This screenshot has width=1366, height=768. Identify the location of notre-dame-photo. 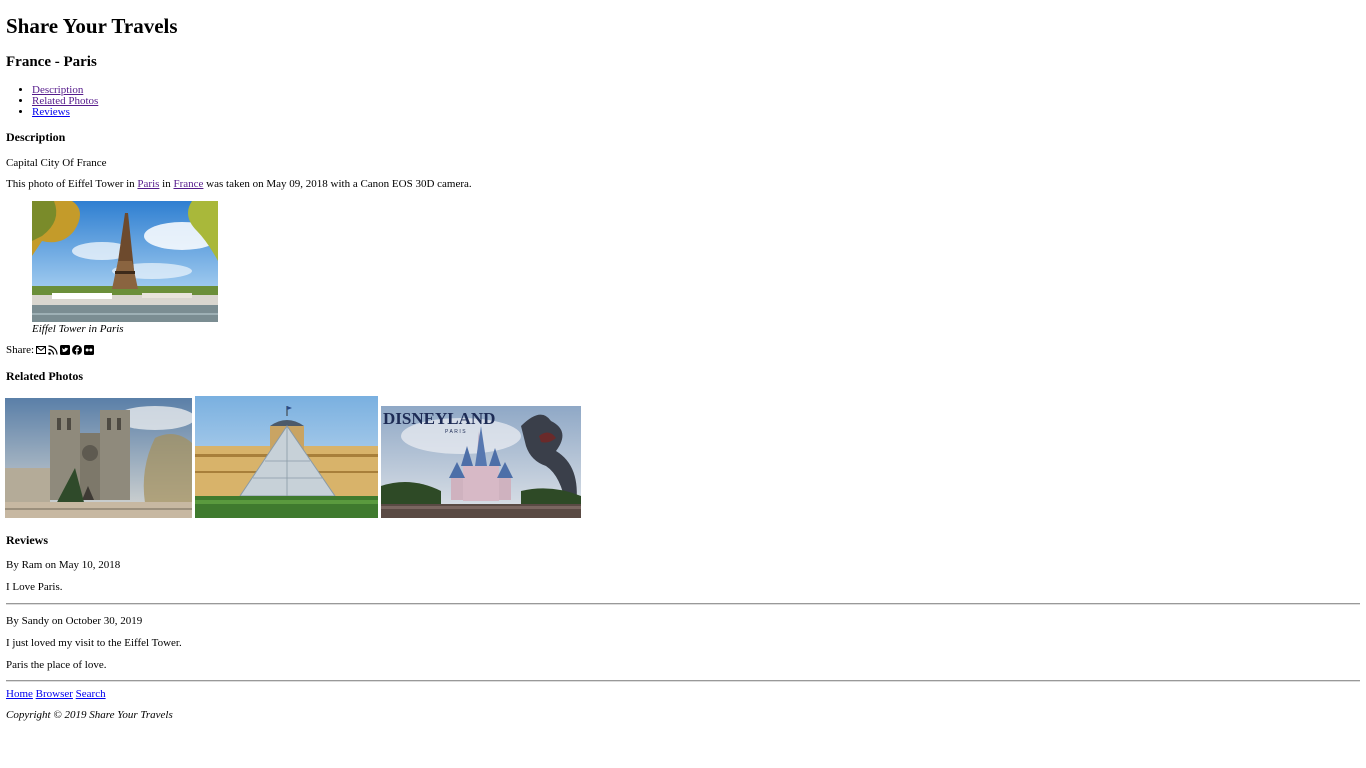
(98, 458).